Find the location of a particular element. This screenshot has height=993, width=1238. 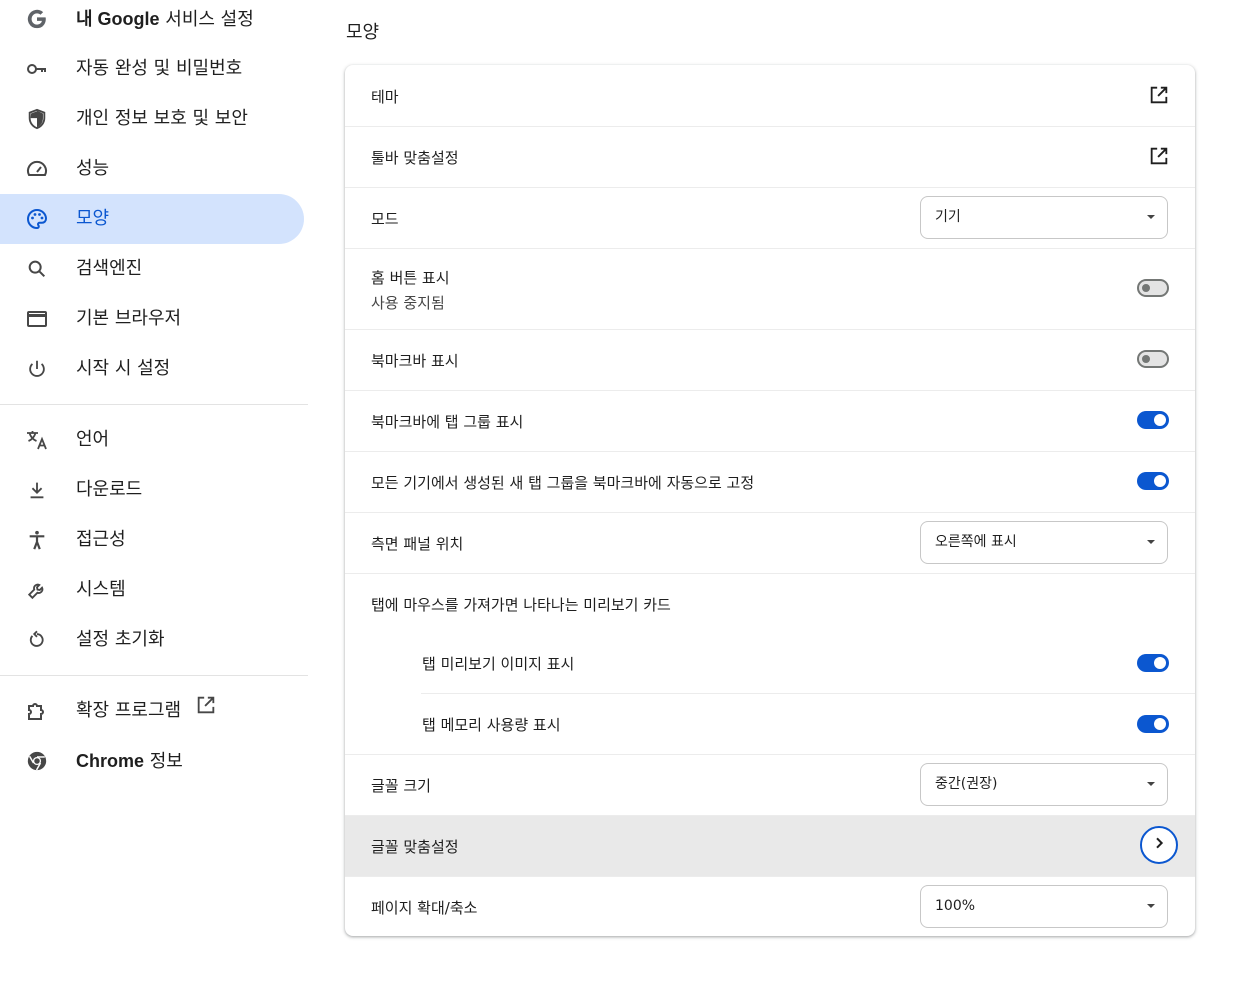

hover-image-toggle is located at coordinates (1153, 663).